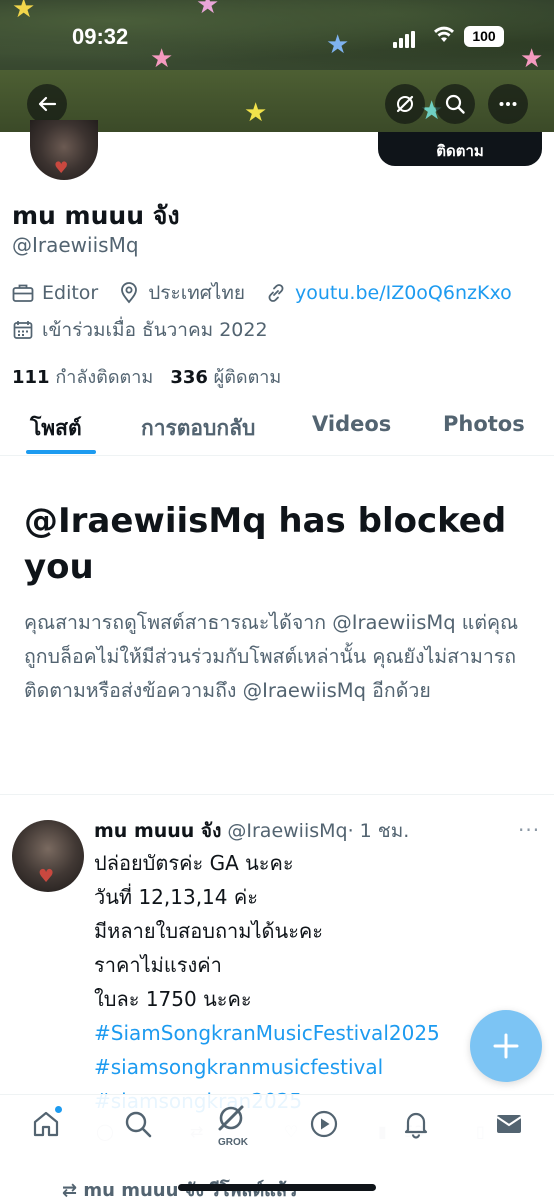  I want to click on post-line: มีหลายใบสอบถามได้นะคะ, so click(209, 931).